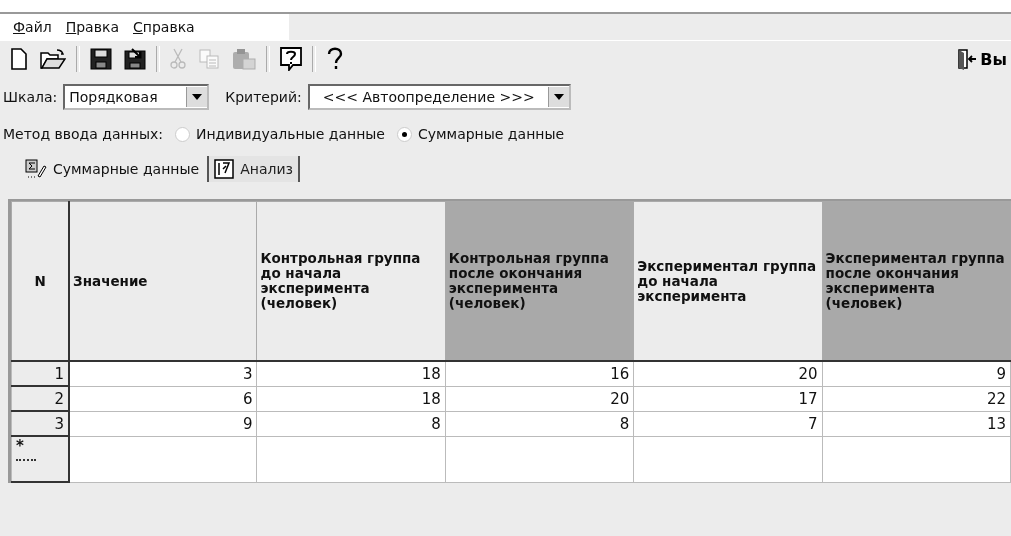 The height and width of the screenshot is (536, 1011). What do you see at coordinates (351, 281) in the screenshot?
I see `column-header: Контрольная группа до начала эксперимента (человек)` at bounding box center [351, 281].